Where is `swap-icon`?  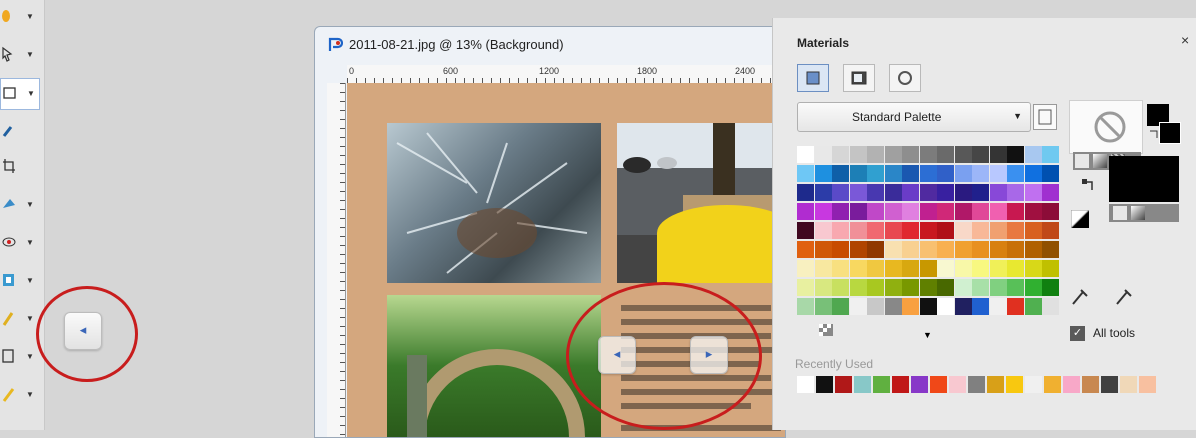
swap-icon is located at coordinates (1154, 135).